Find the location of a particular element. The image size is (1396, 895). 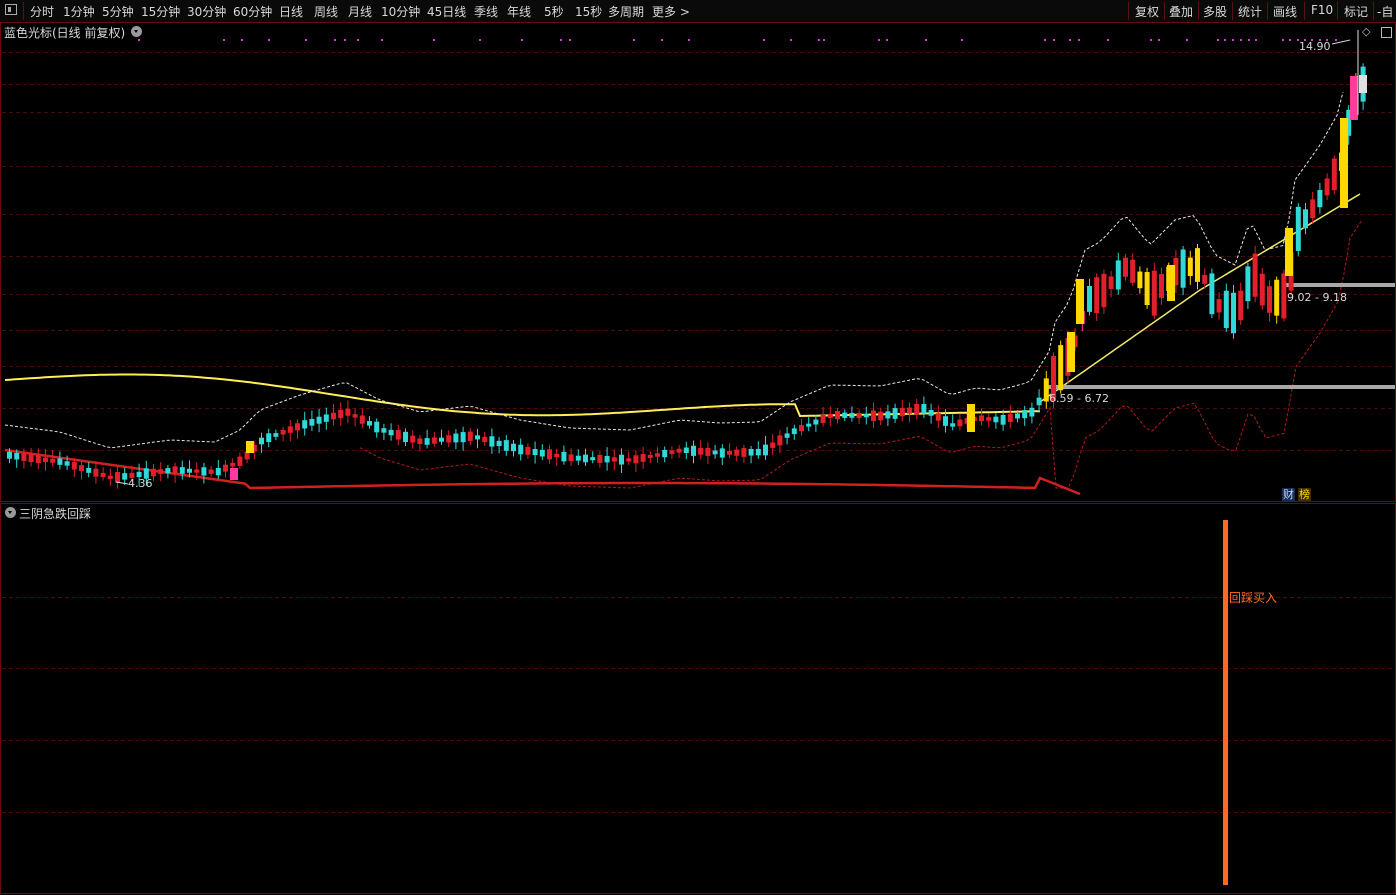

finance-badge: 财 is located at coordinates (1288, 494).